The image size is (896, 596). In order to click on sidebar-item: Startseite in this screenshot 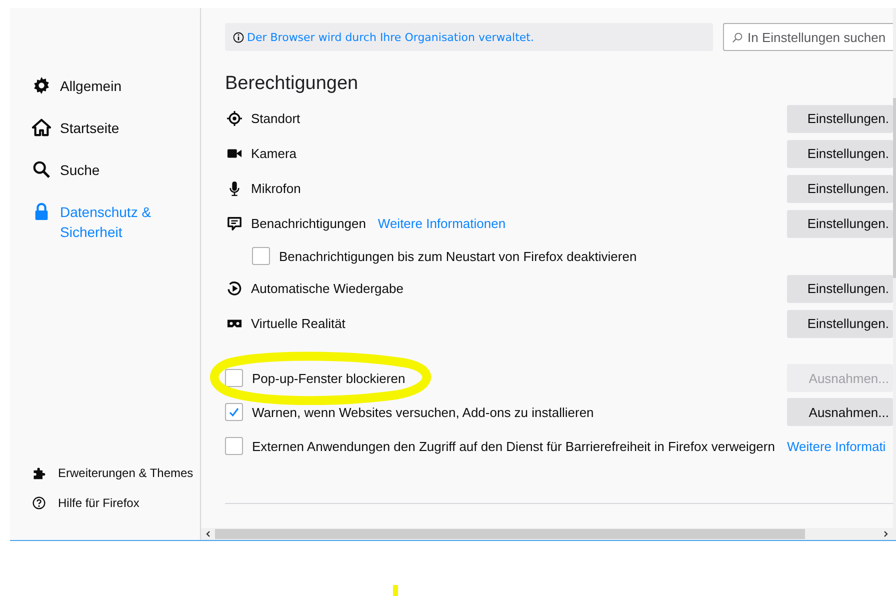, I will do `click(116, 128)`.